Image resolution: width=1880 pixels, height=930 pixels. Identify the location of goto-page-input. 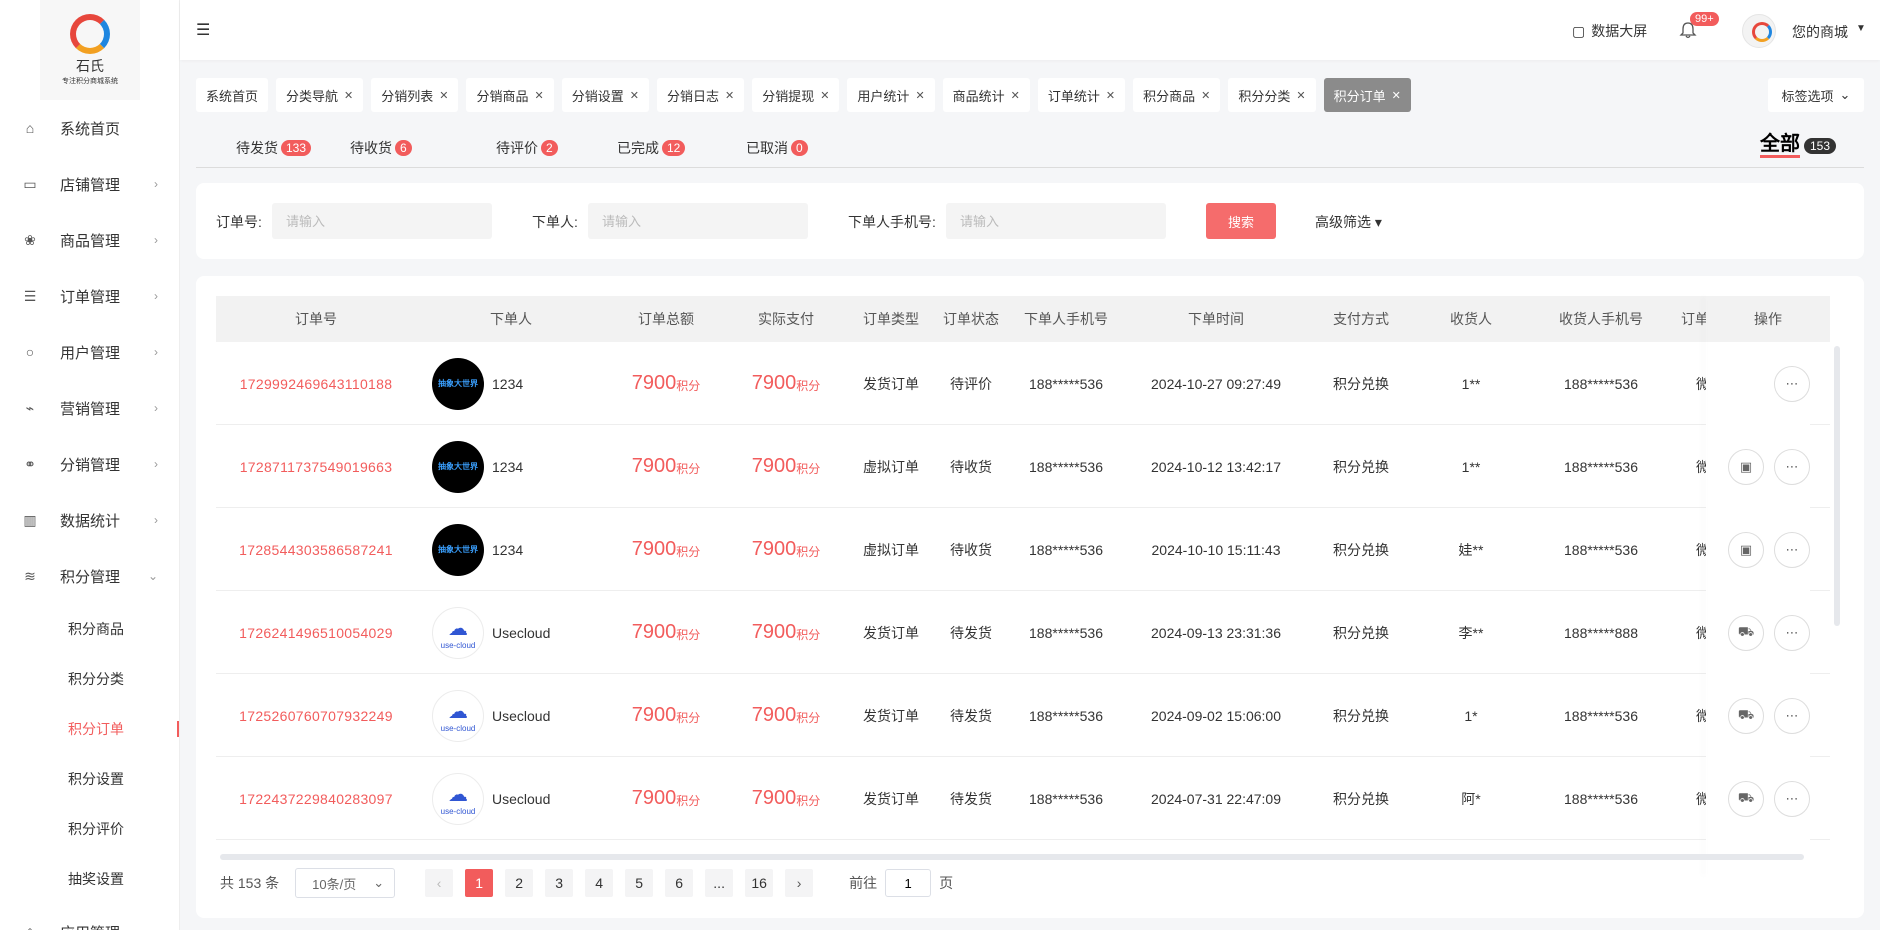
(908, 883).